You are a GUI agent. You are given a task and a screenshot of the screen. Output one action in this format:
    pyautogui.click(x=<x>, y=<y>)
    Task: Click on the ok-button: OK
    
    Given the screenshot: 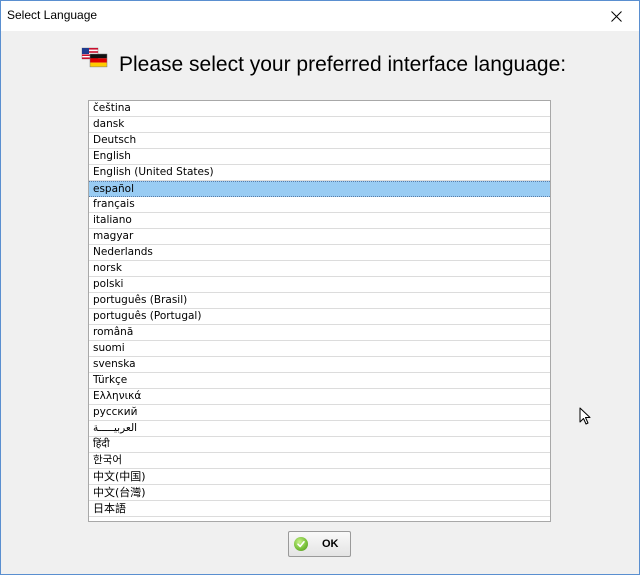 What is the action you would take?
    pyautogui.click(x=319, y=544)
    